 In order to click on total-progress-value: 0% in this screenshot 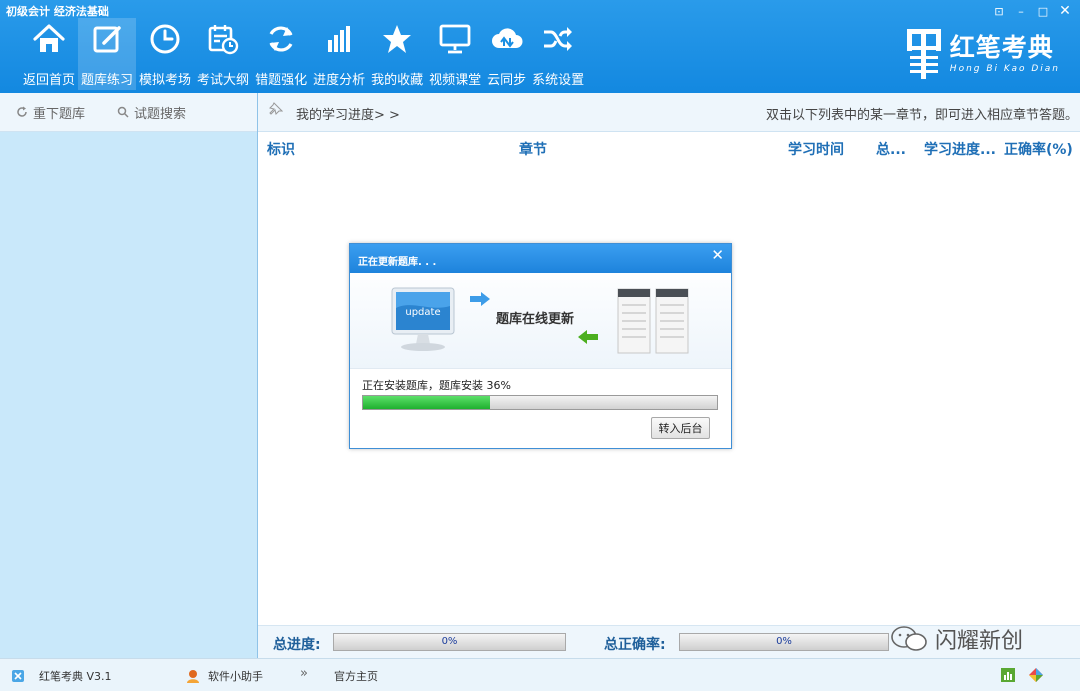, I will do `click(449, 641)`.